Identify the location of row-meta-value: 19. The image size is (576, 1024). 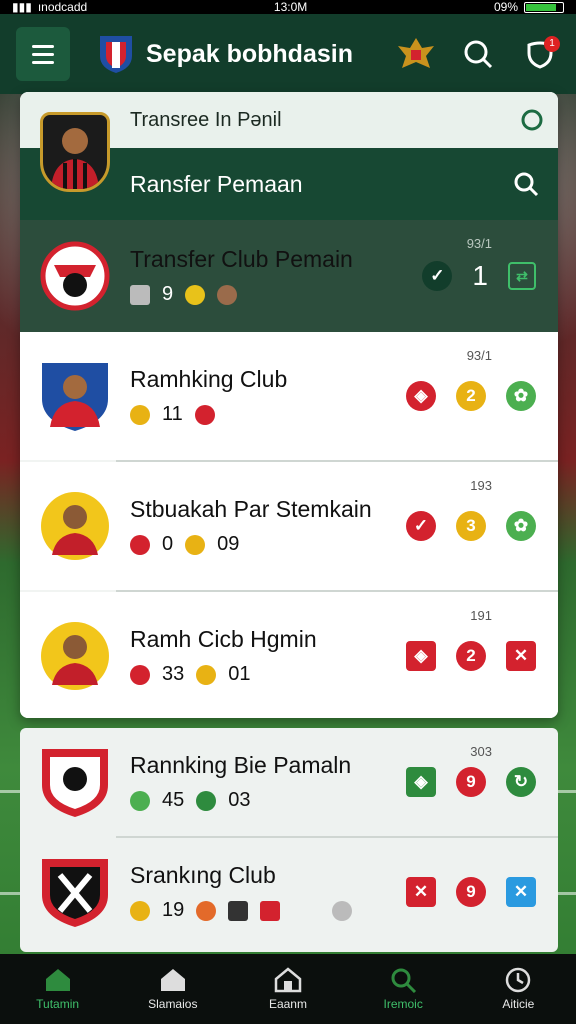
(173, 910).